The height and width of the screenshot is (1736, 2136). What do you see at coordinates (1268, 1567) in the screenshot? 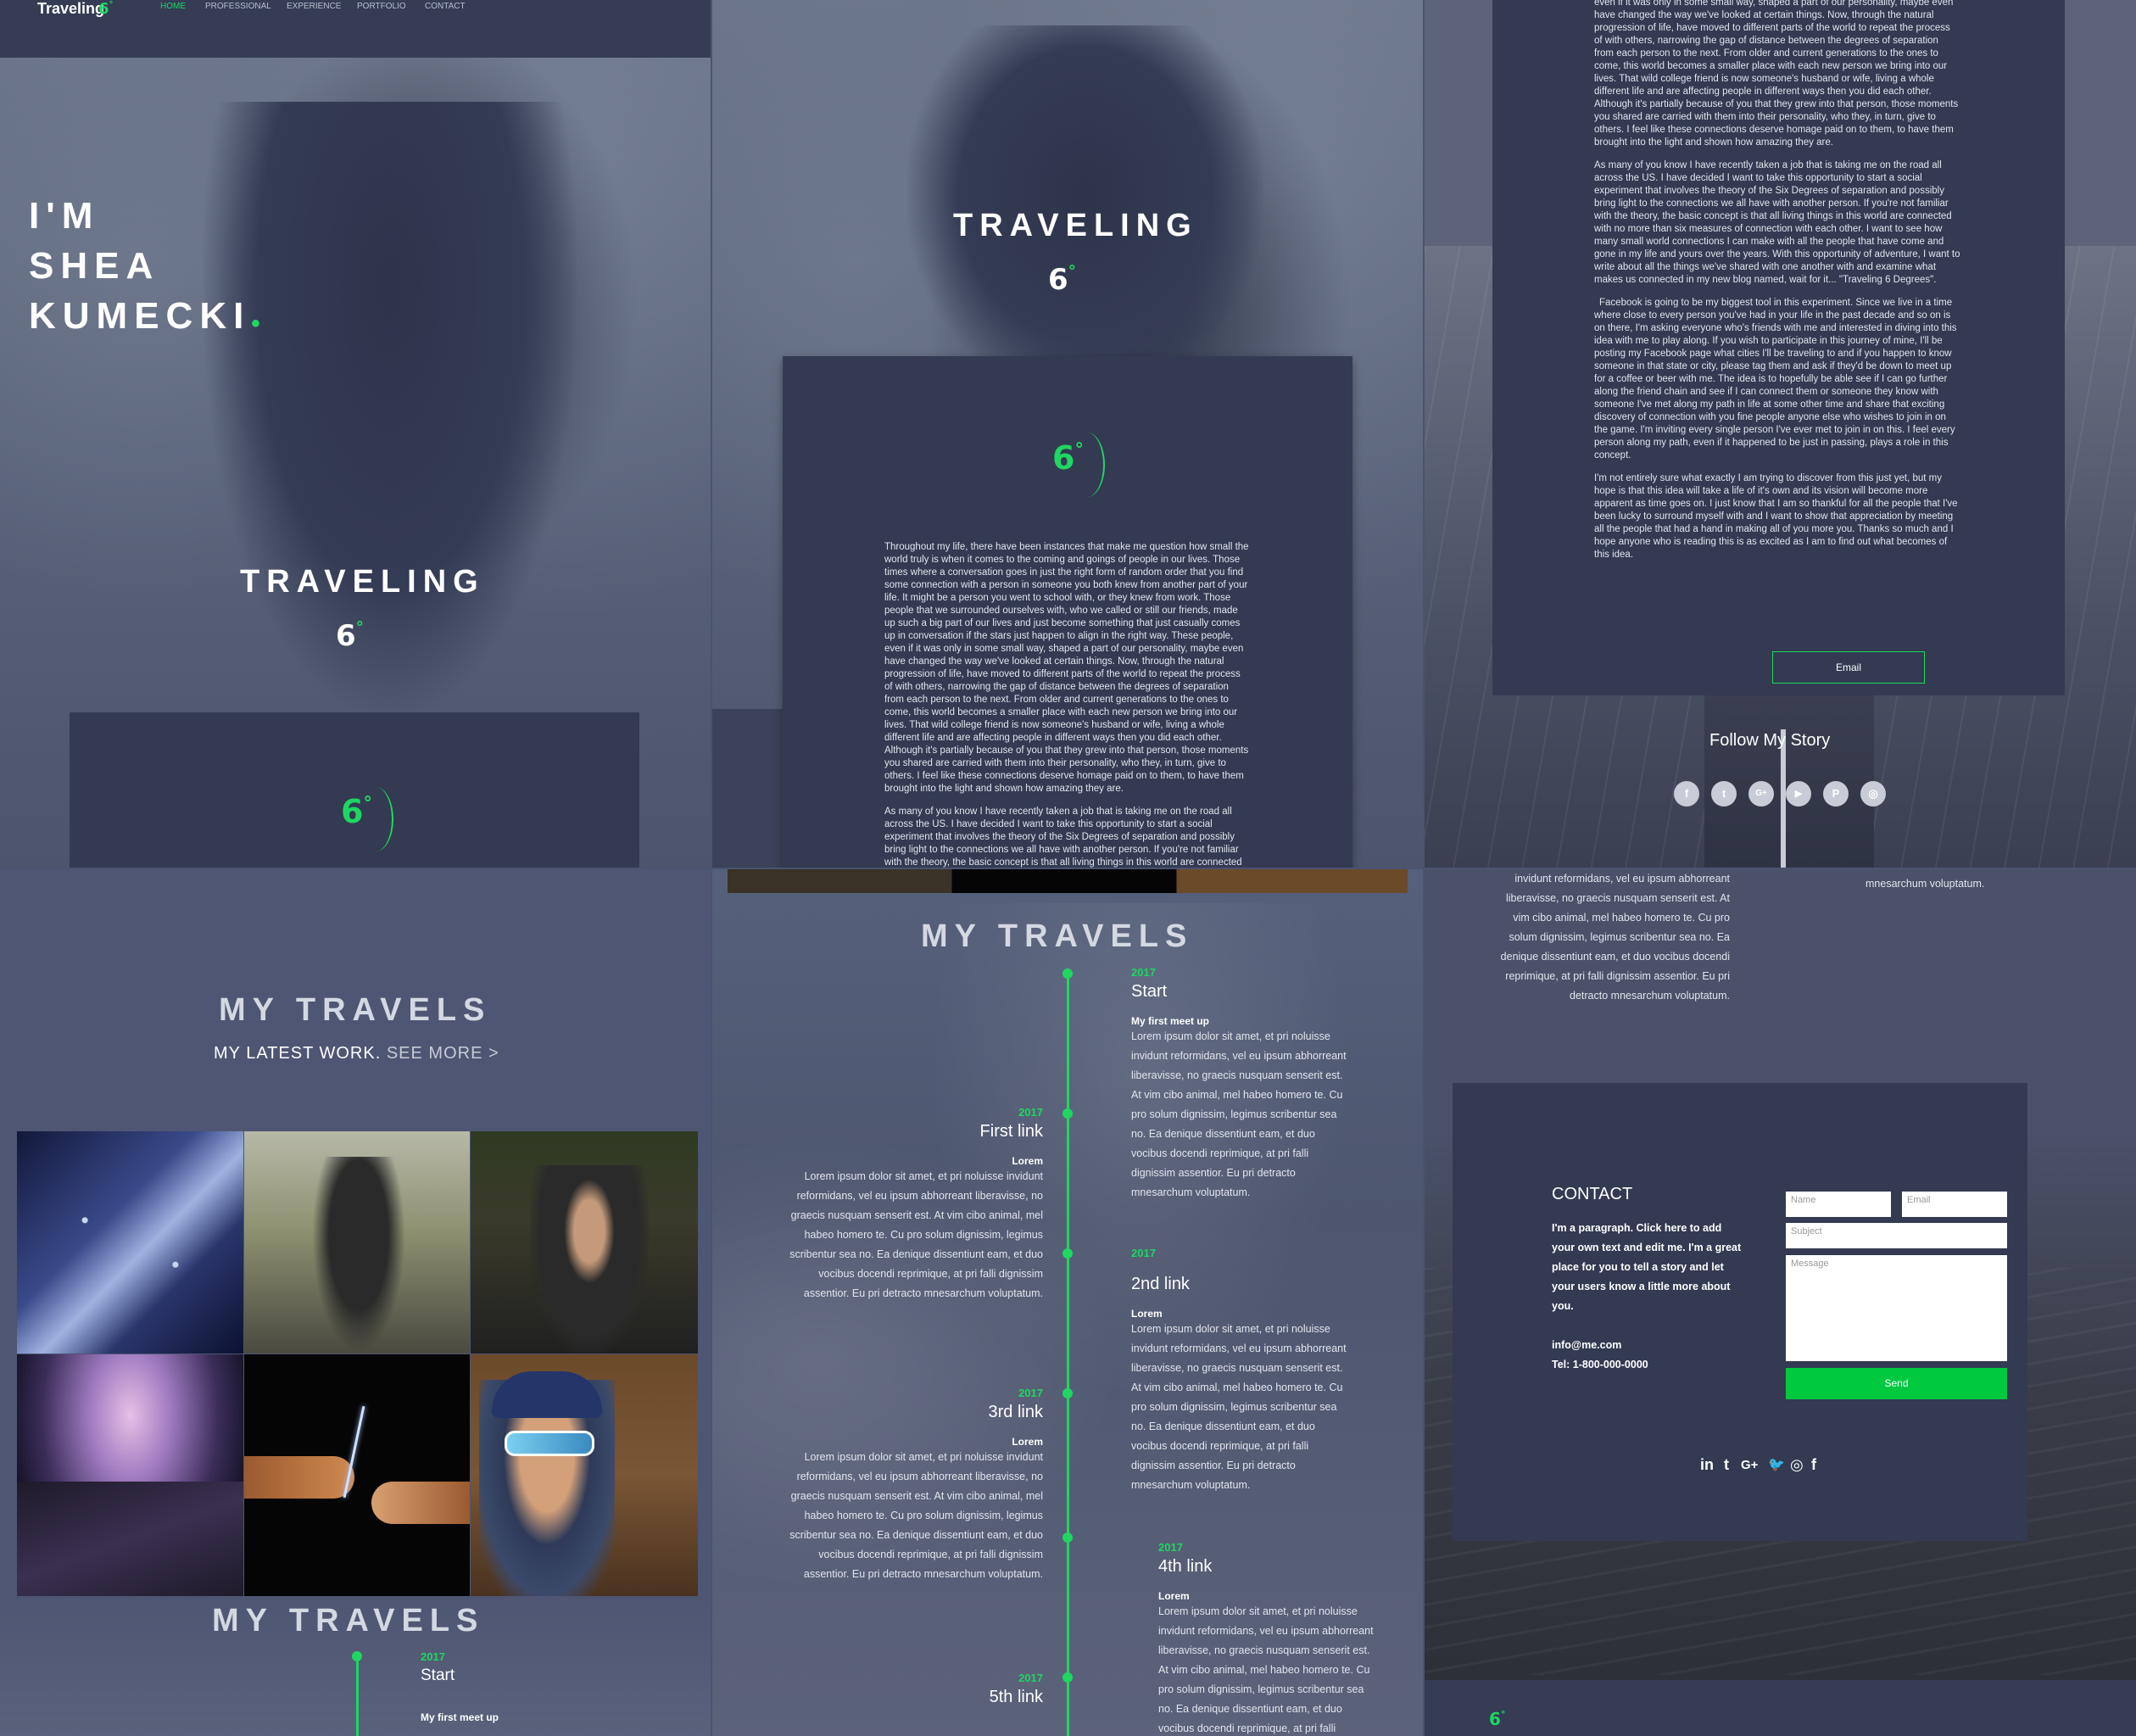
I see `entry-4th-title: 4th link` at bounding box center [1268, 1567].